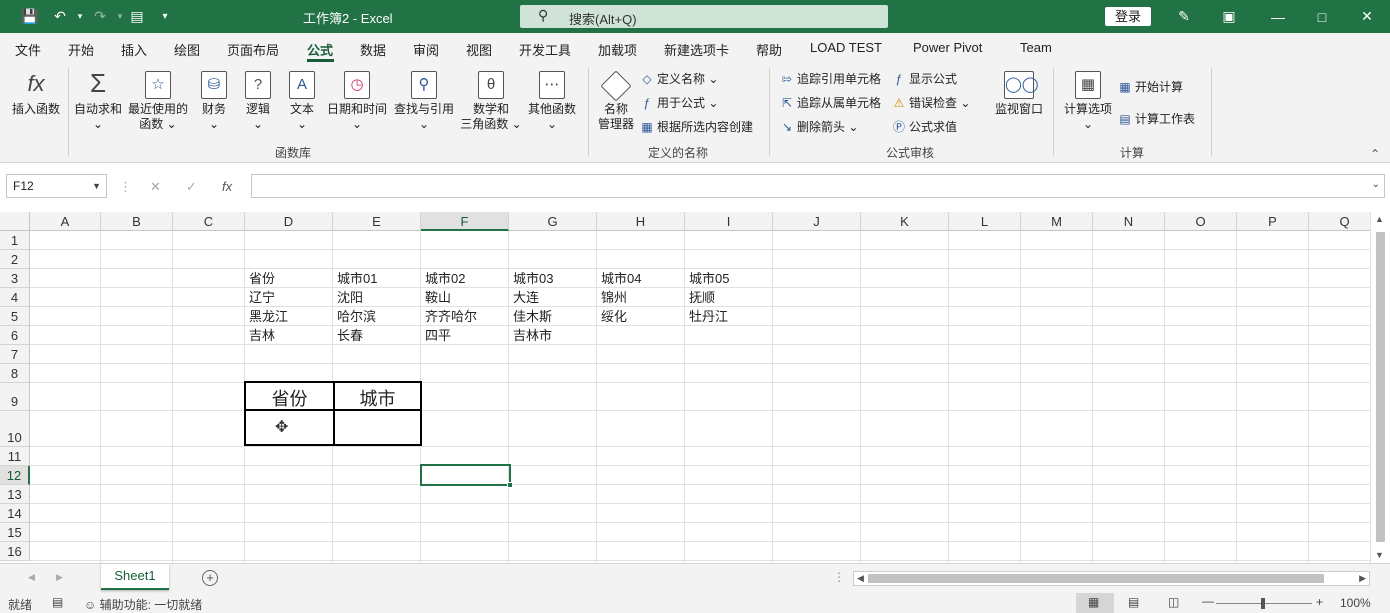  I want to click on cell-I5: 牡丹江, so click(707, 316).